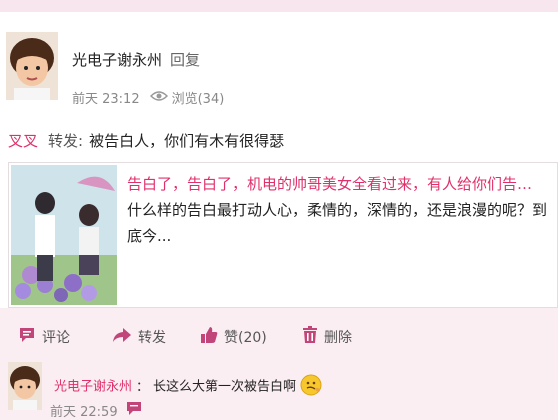  I want to click on view-count: 浏览(34), so click(198, 99).